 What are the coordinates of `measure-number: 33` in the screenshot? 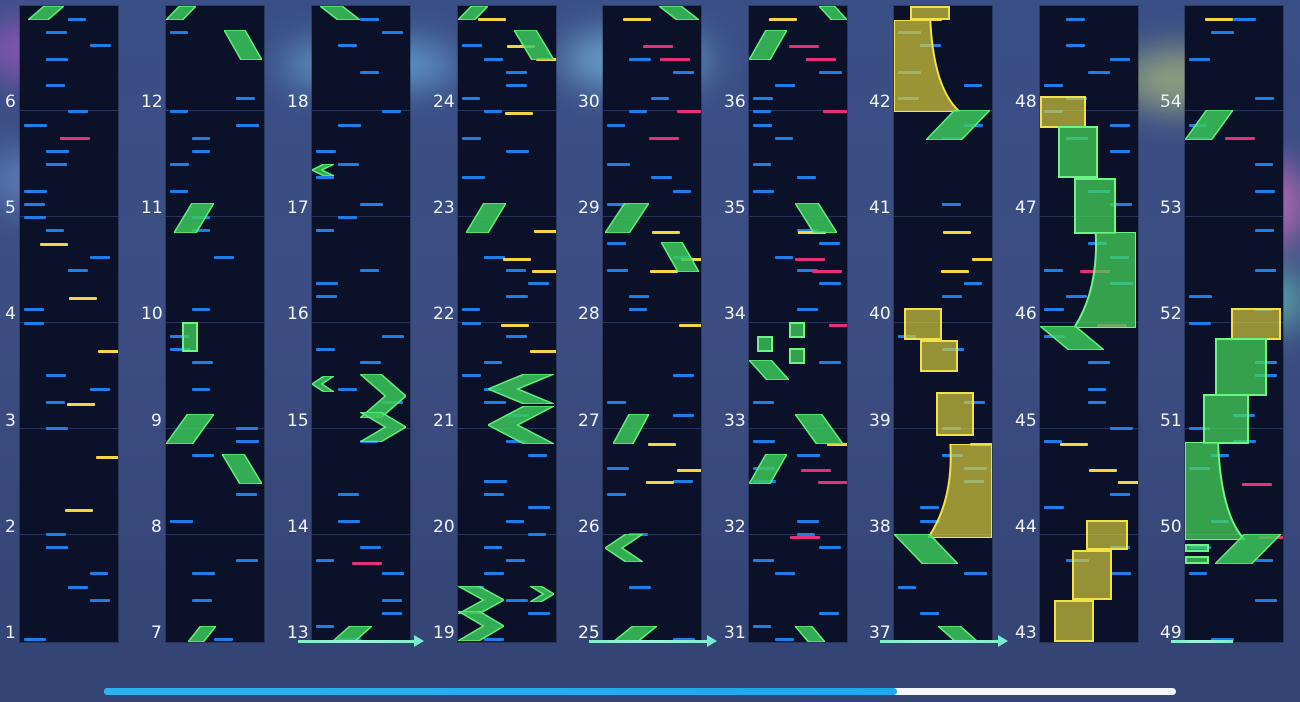 It's located at (735, 421).